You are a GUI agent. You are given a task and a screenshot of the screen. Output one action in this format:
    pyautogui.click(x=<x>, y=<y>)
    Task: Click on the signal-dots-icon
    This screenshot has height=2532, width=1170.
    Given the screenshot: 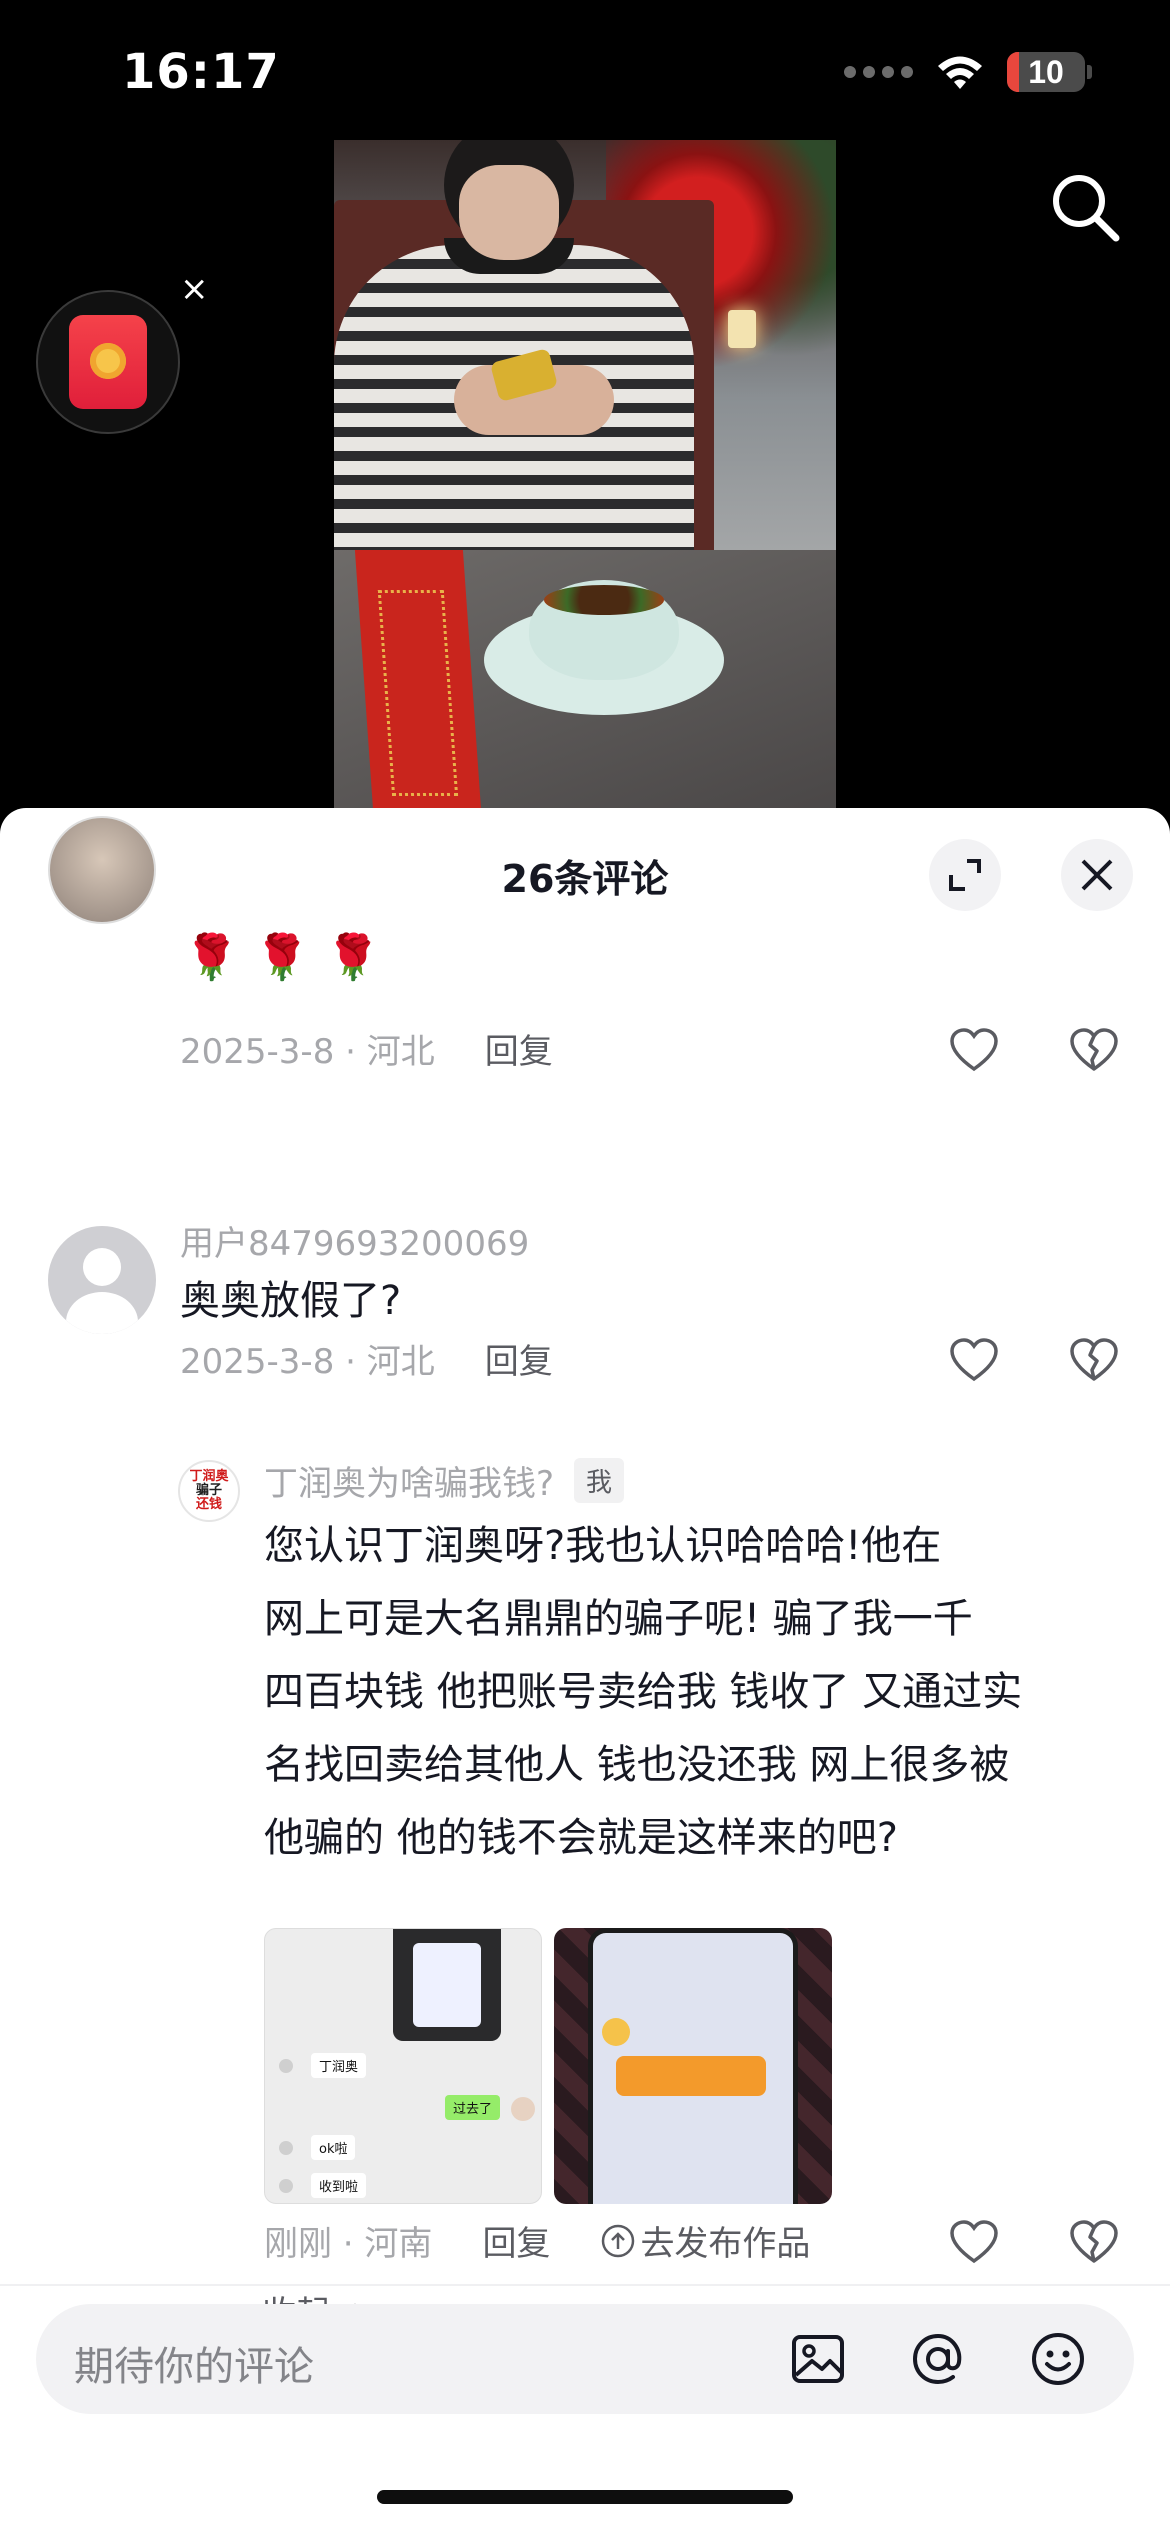 What is the action you would take?
    pyautogui.click(x=878, y=72)
    